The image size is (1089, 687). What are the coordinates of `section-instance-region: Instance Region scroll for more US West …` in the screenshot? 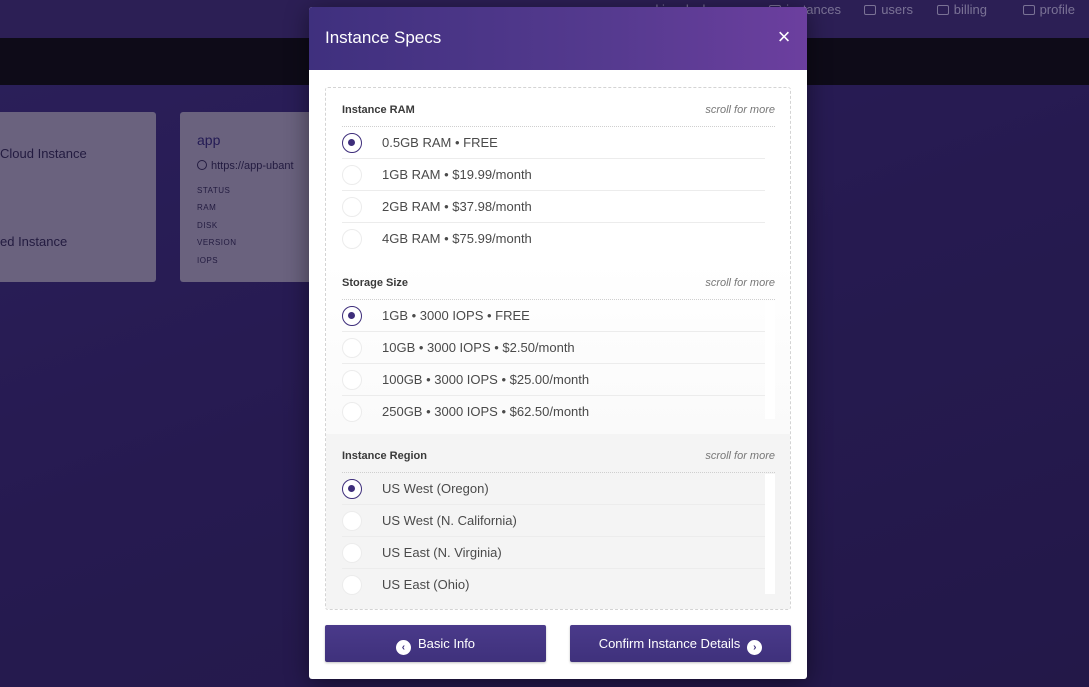 It's located at (558, 521).